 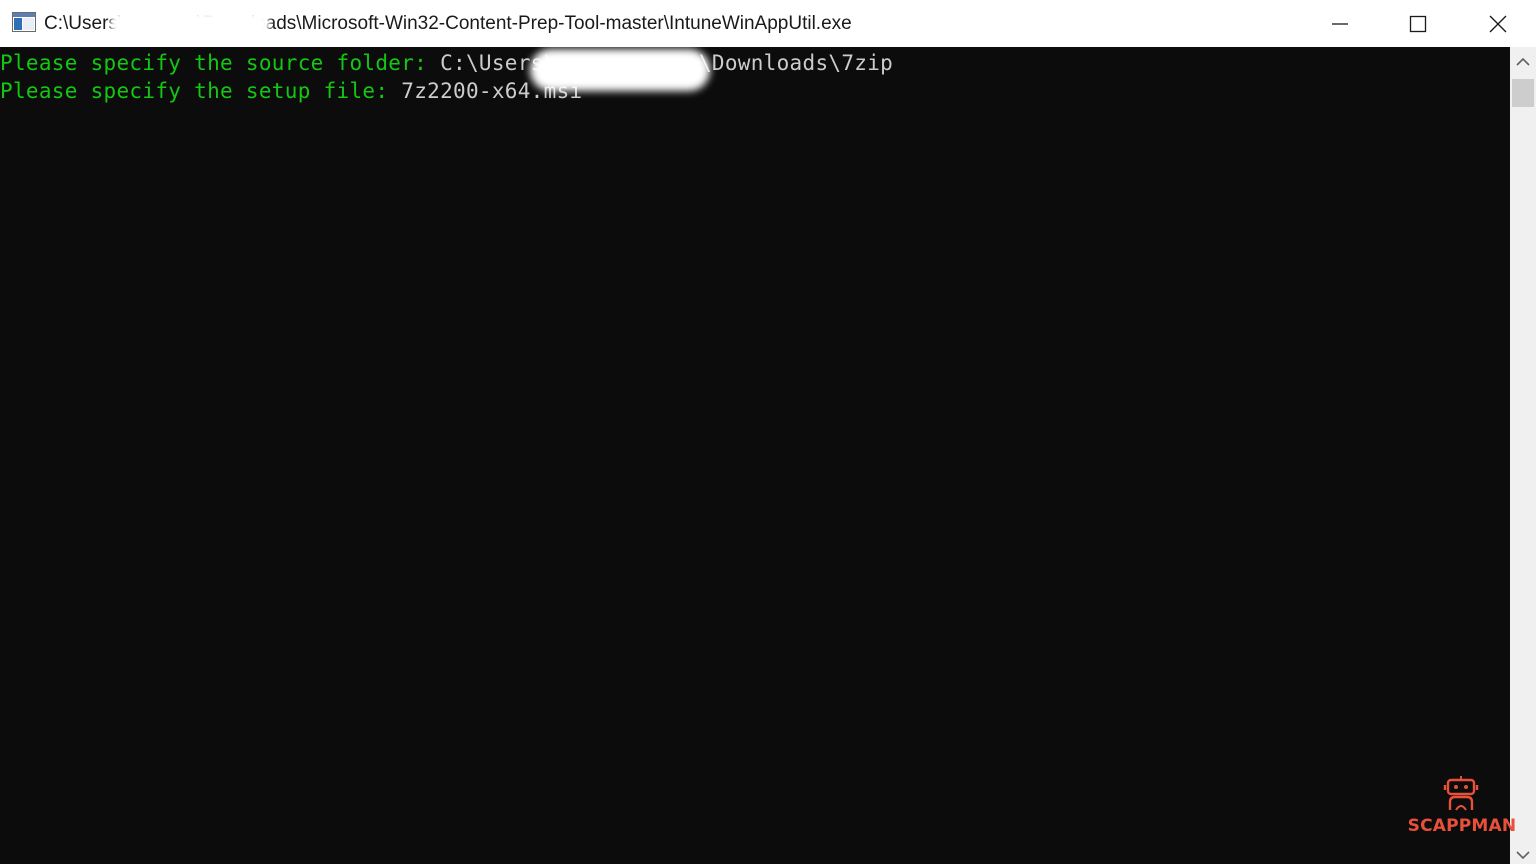 I want to click on username-redaction, so click(x=620, y=70).